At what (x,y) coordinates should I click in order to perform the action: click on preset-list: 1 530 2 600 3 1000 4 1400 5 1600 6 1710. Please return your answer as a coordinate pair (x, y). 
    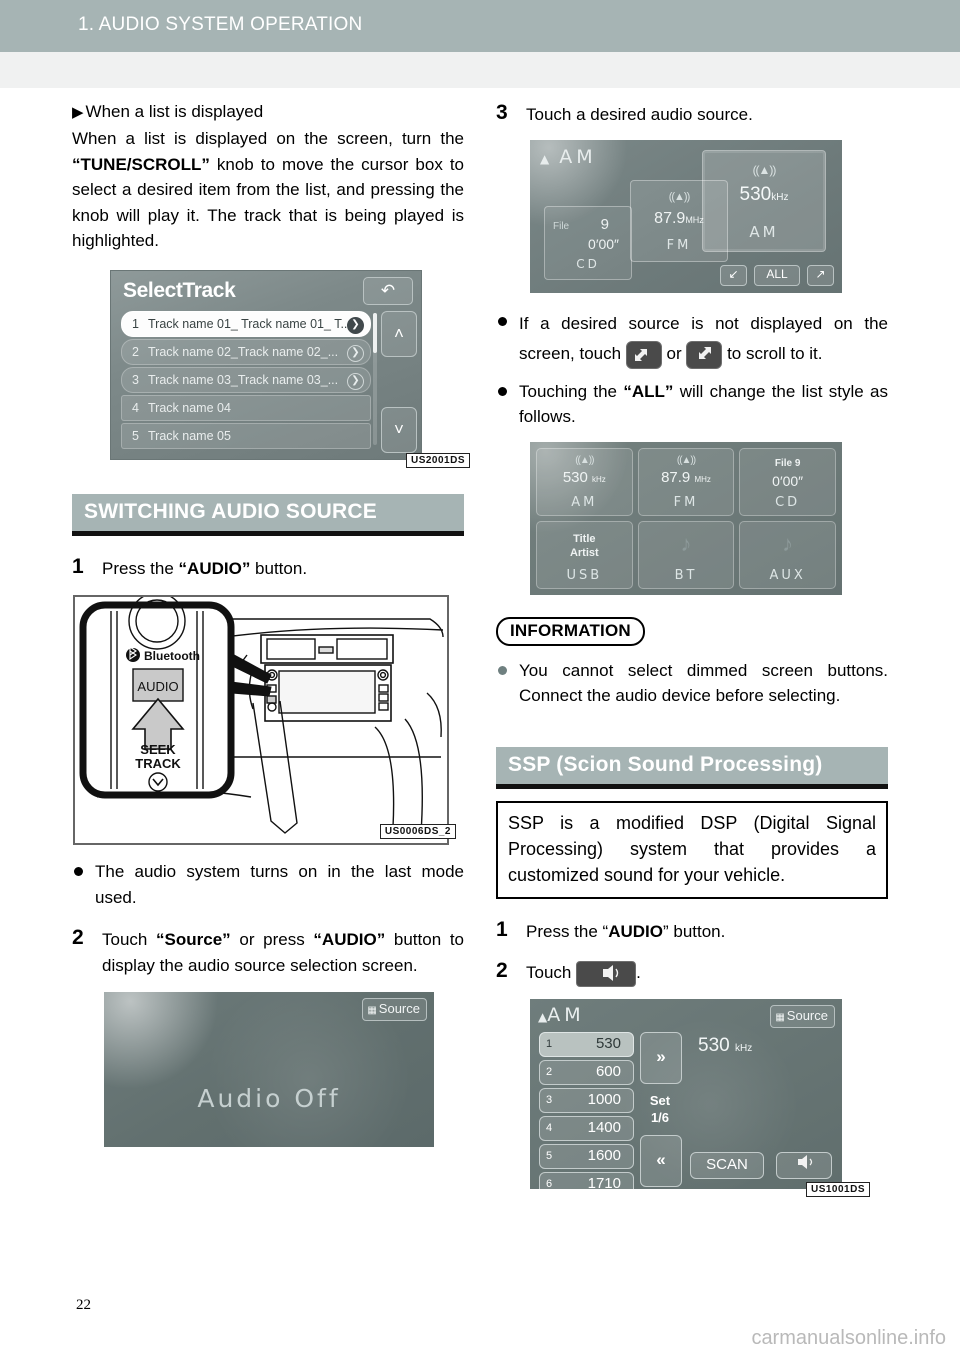
    Looking at the image, I should click on (586, 1110).